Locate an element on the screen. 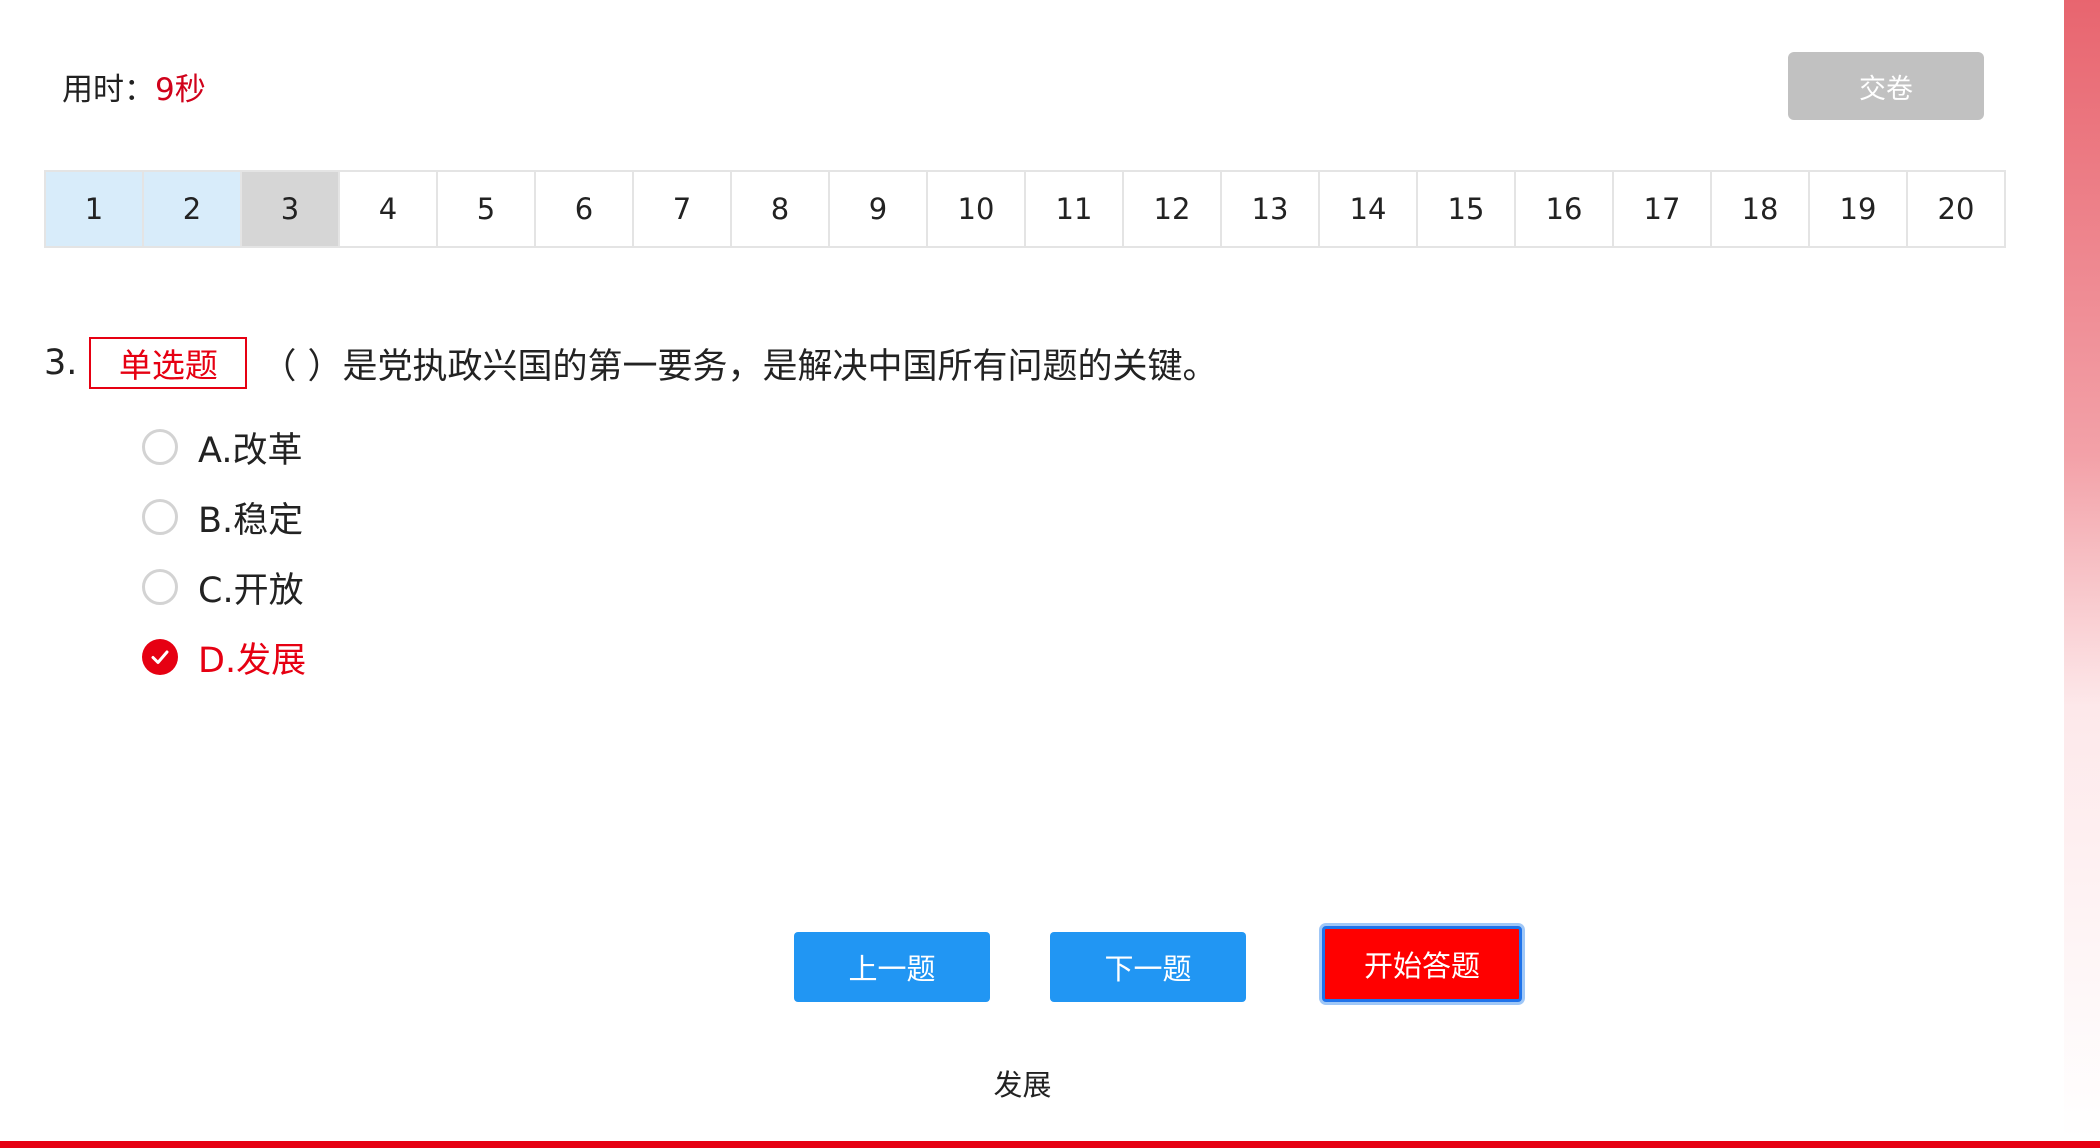  answer-options: A.改革 B.稳定 C.开放 D.发展 is located at coordinates (224, 552).